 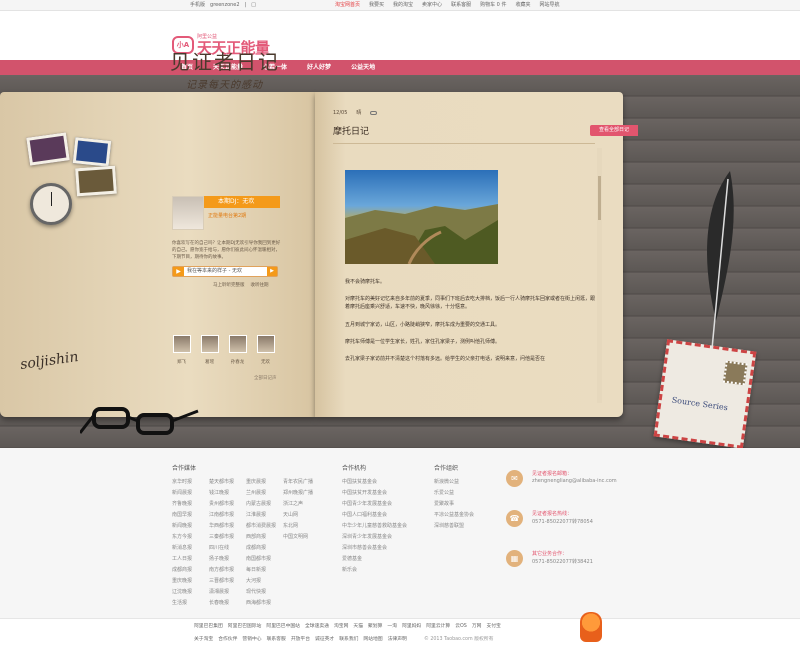 I want to click on topbar-left-link: |, so click(x=246, y=5).